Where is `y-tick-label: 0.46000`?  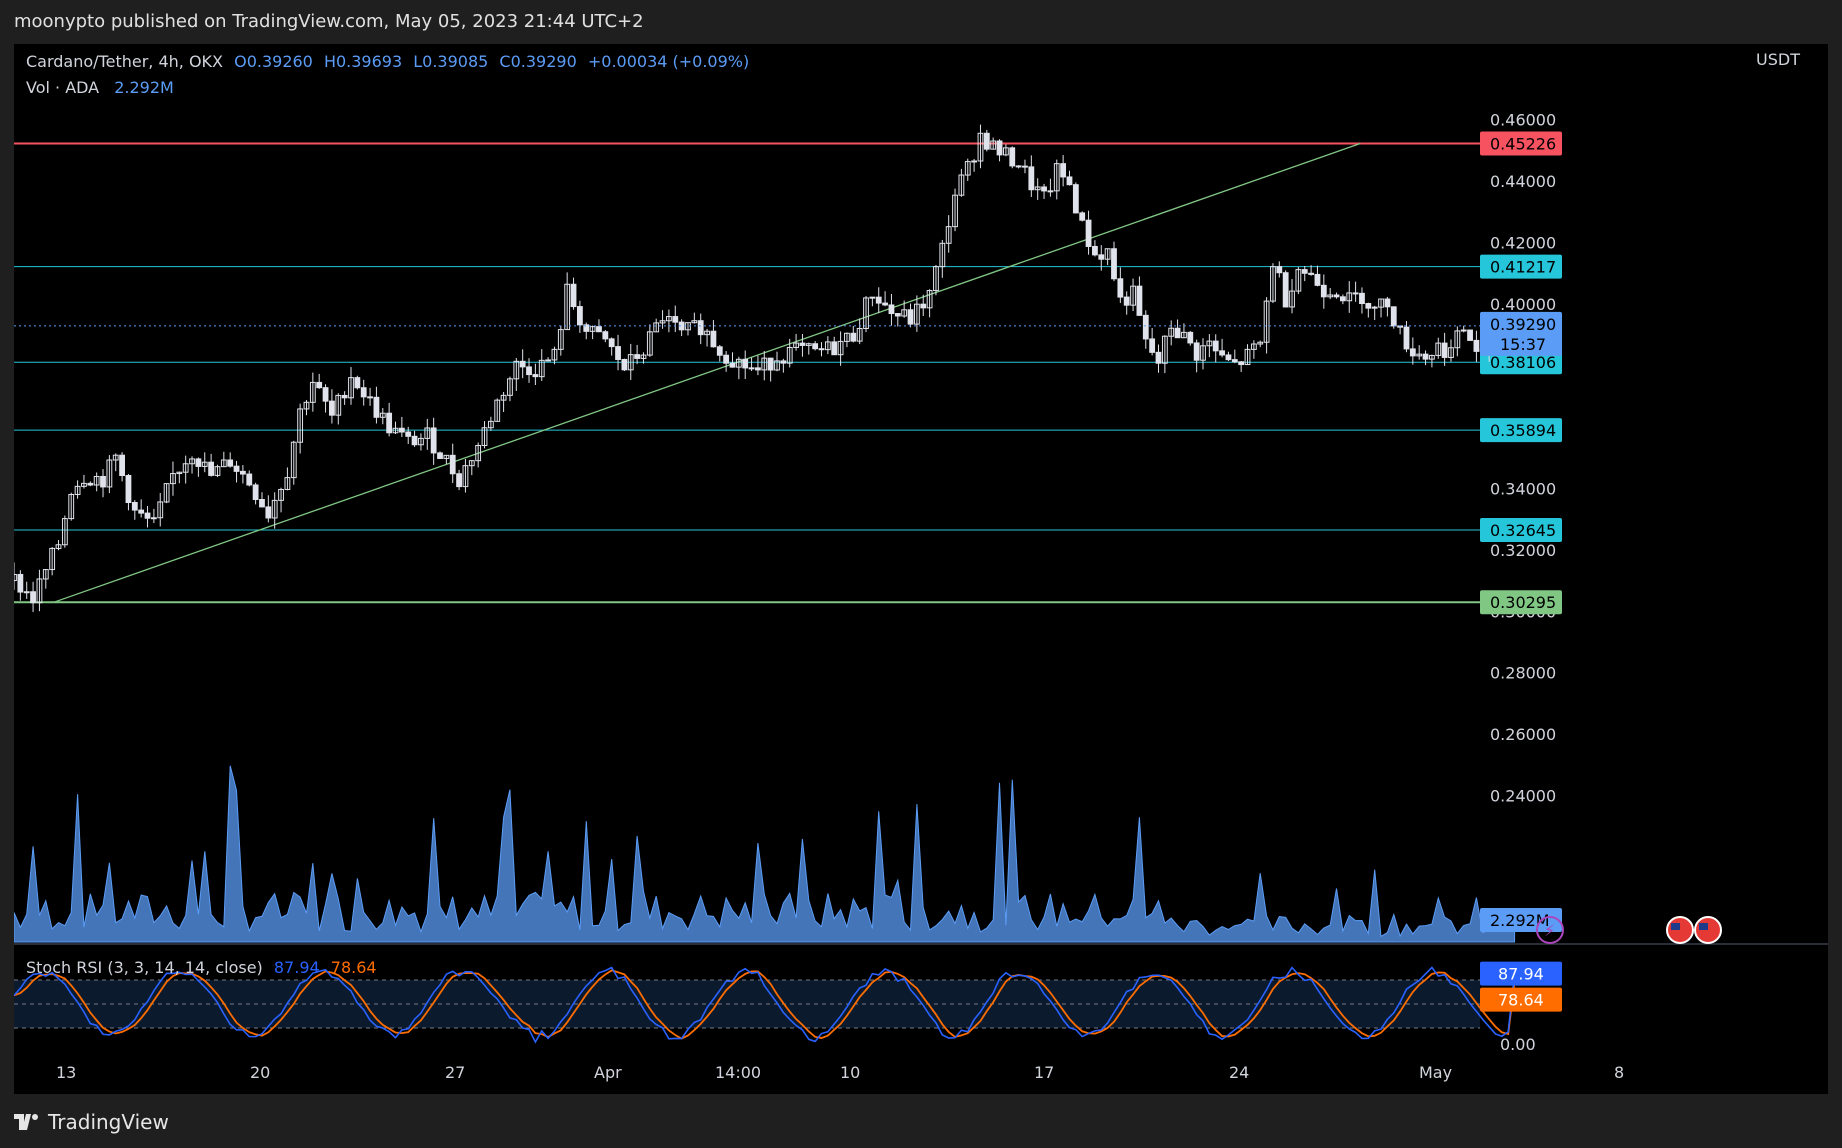 y-tick-label: 0.46000 is located at coordinates (1523, 120).